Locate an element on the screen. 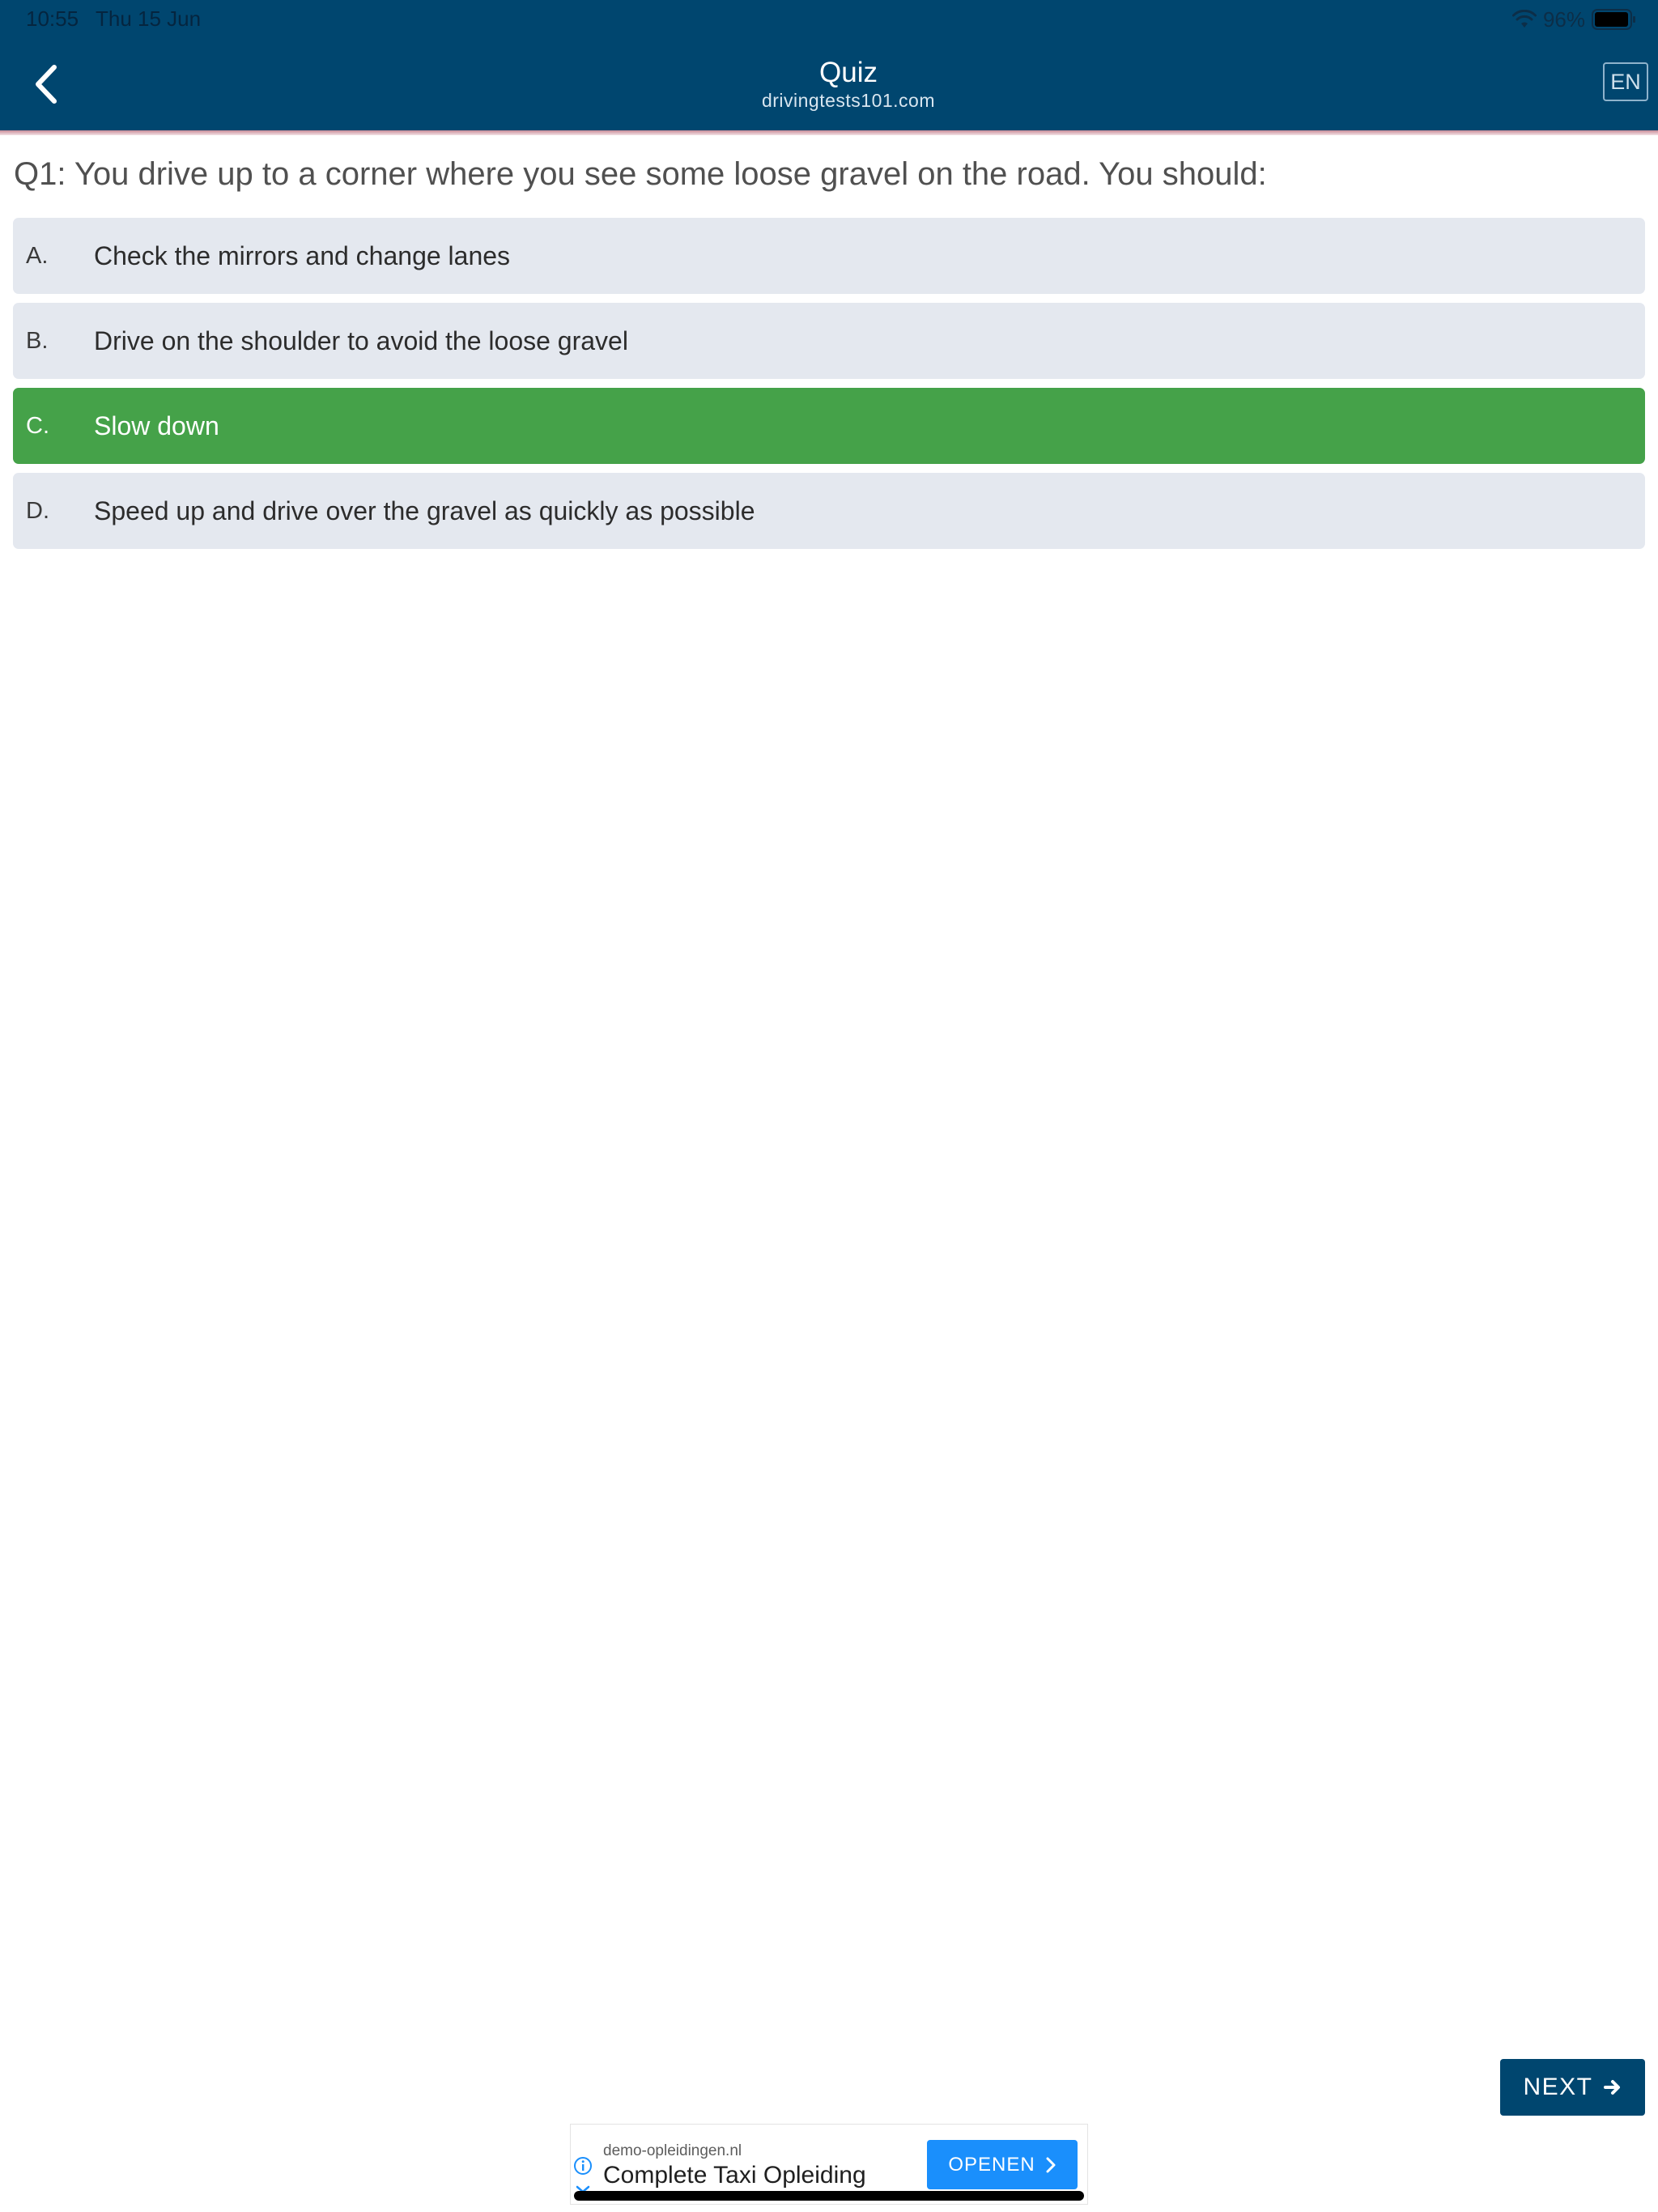 The height and width of the screenshot is (2212, 1658). next-button: NEXT is located at coordinates (1572, 2087).